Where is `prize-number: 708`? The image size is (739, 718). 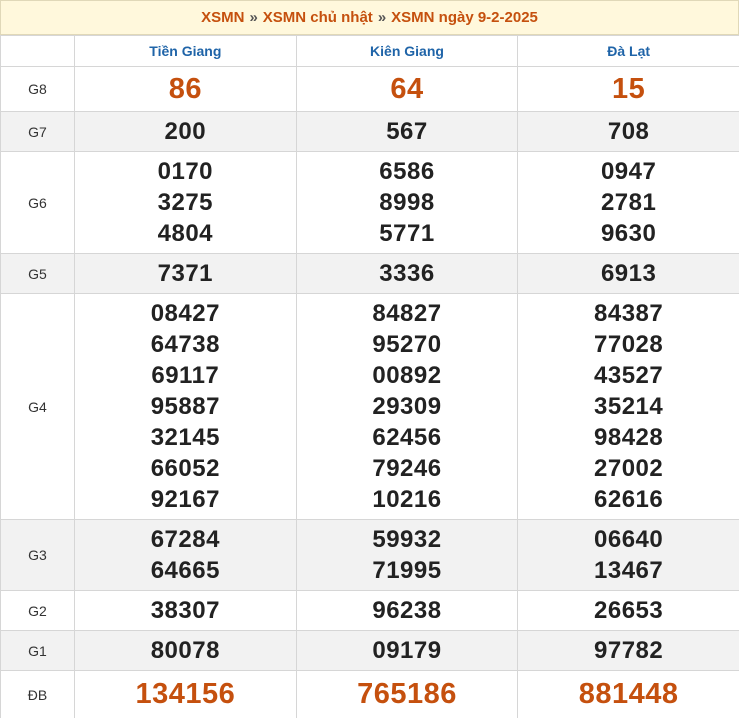
prize-number: 708 is located at coordinates (628, 131).